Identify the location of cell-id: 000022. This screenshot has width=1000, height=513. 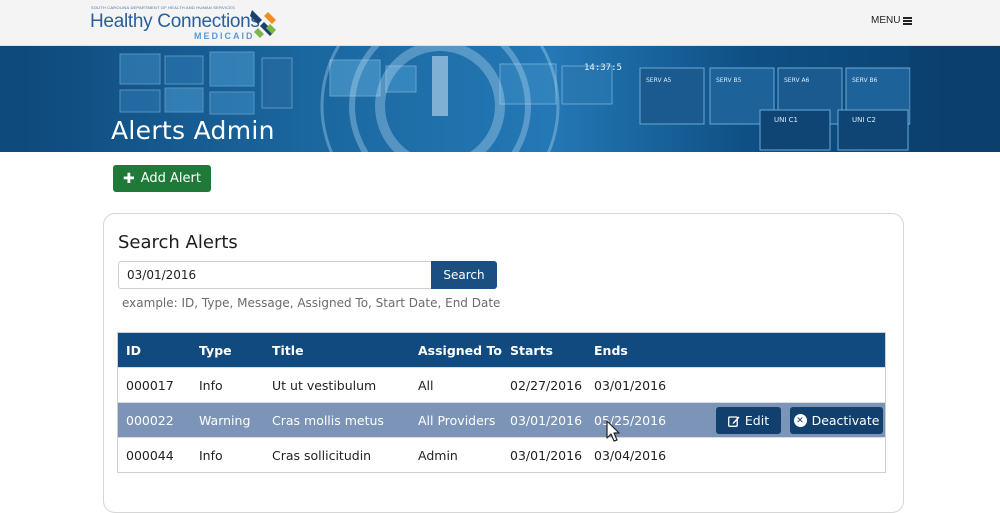
(150, 420).